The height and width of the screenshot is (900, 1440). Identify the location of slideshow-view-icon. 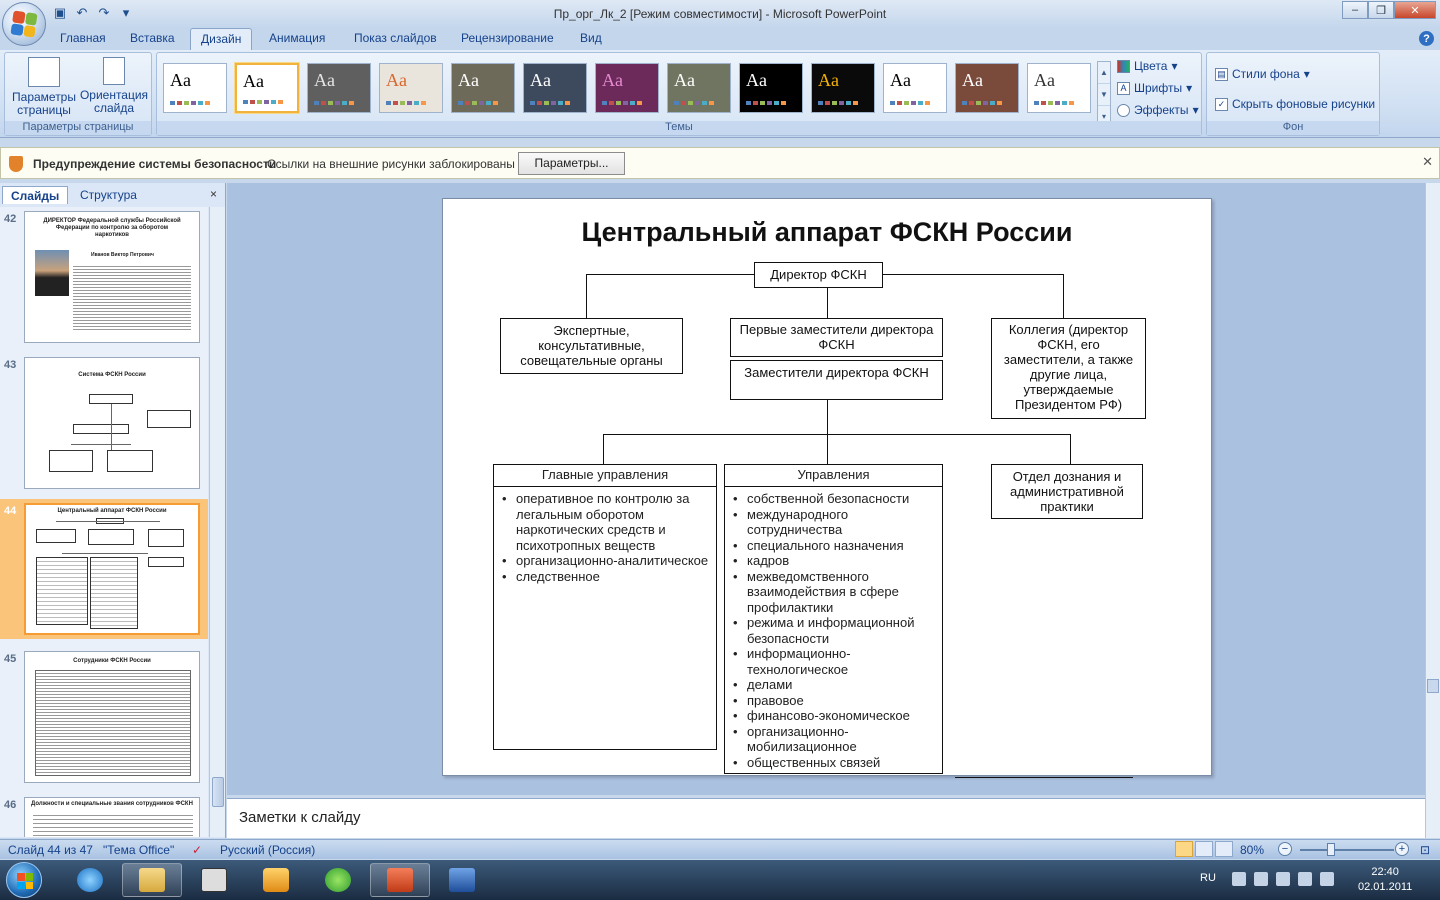
(1224, 849).